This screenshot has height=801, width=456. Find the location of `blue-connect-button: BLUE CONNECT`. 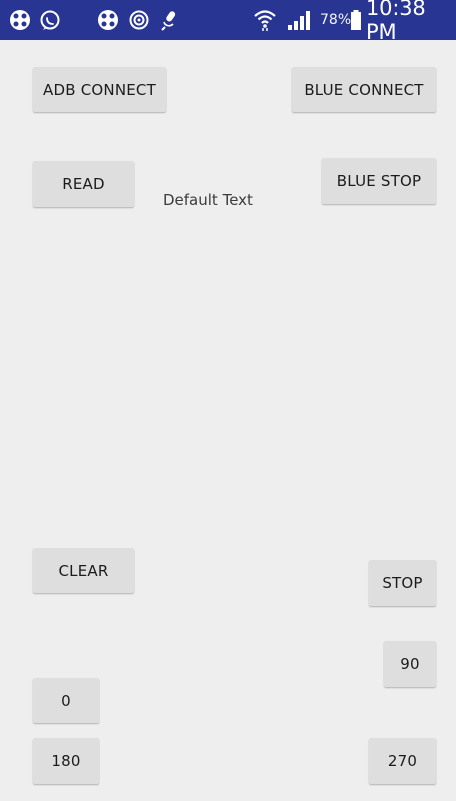

blue-connect-button: BLUE CONNECT is located at coordinates (364, 89).